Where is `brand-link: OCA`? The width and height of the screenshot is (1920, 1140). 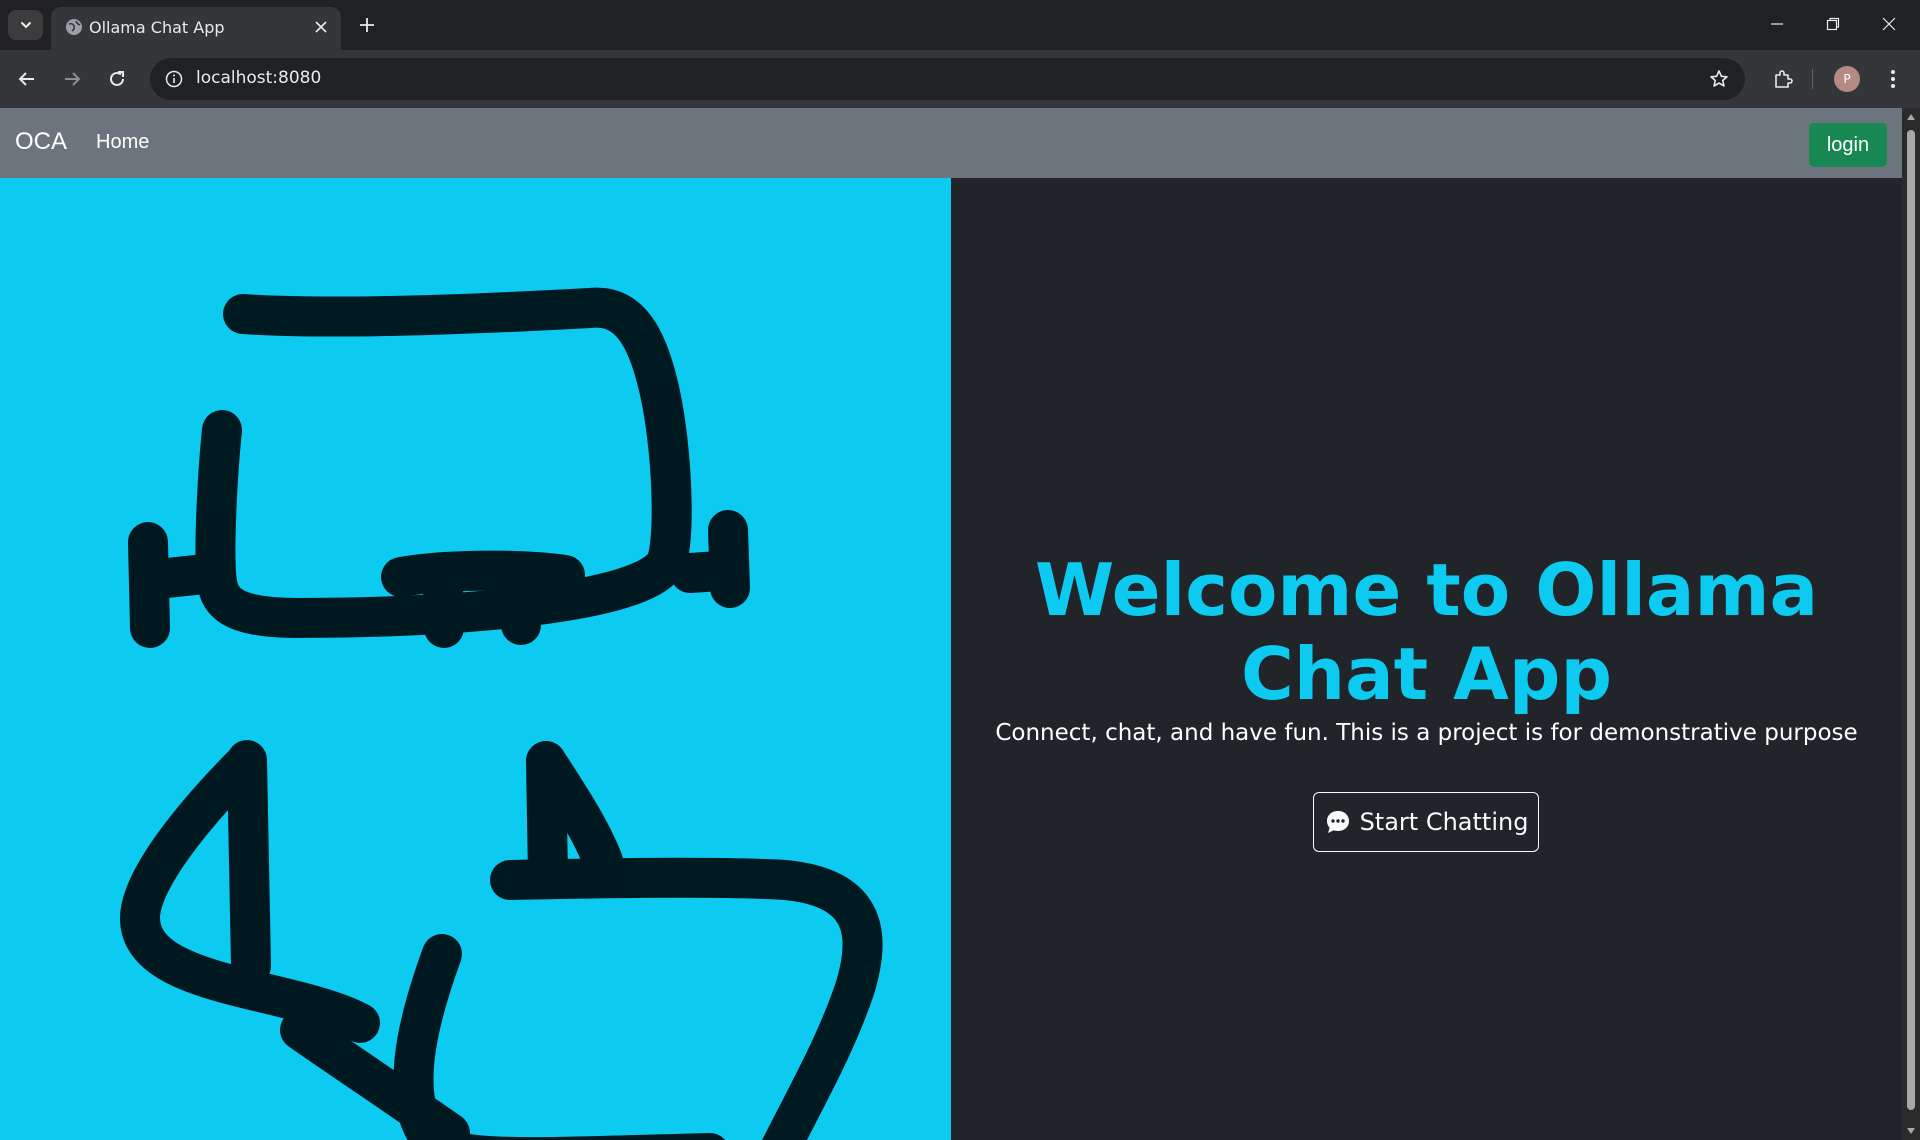
brand-link: OCA is located at coordinates (41, 142).